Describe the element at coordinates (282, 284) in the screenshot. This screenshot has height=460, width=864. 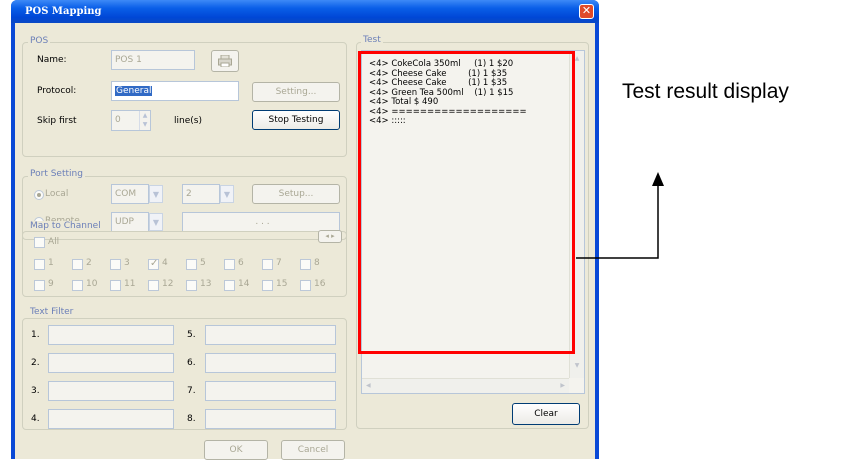
I see `channel-15-label: 15` at that location.